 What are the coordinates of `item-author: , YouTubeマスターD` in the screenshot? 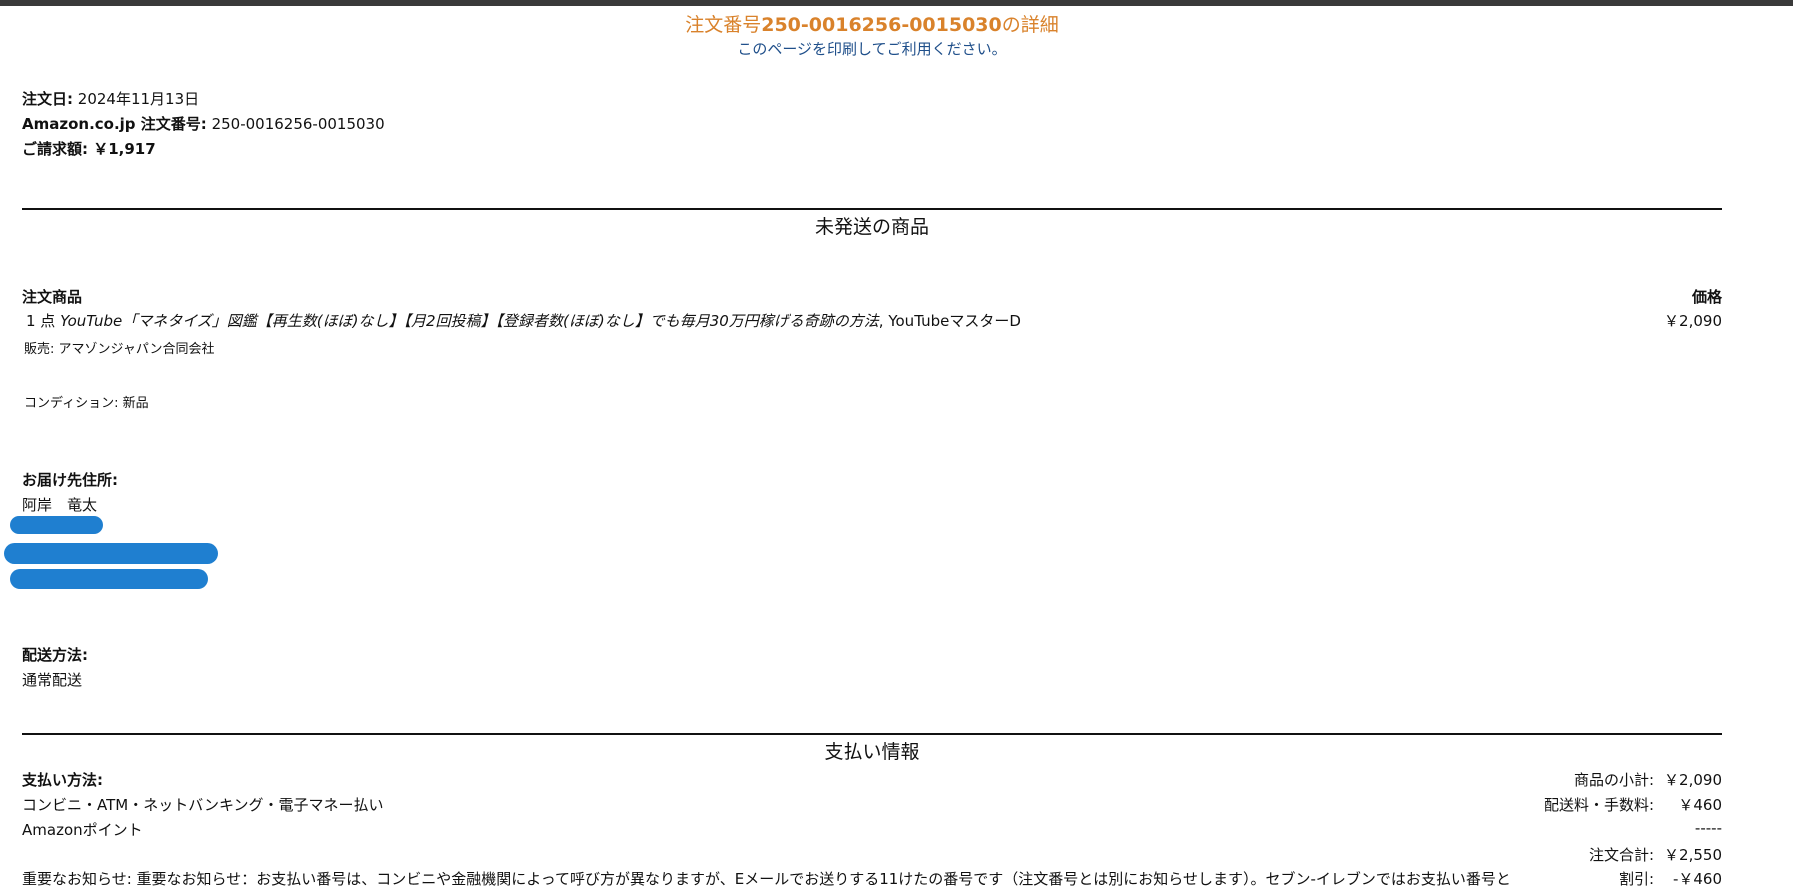 It's located at (949, 321).